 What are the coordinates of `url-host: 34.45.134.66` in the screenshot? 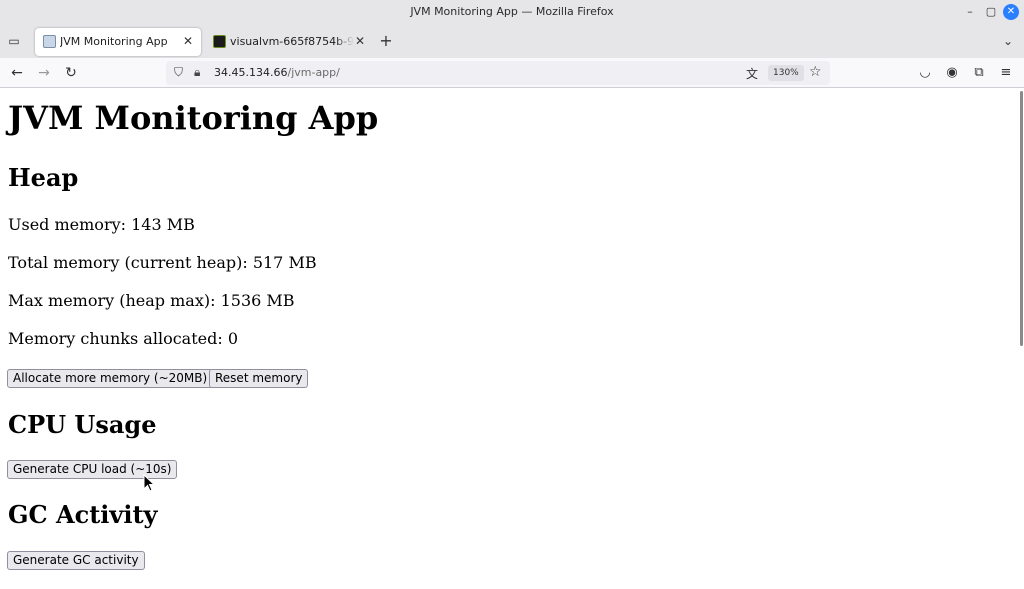 It's located at (251, 72).